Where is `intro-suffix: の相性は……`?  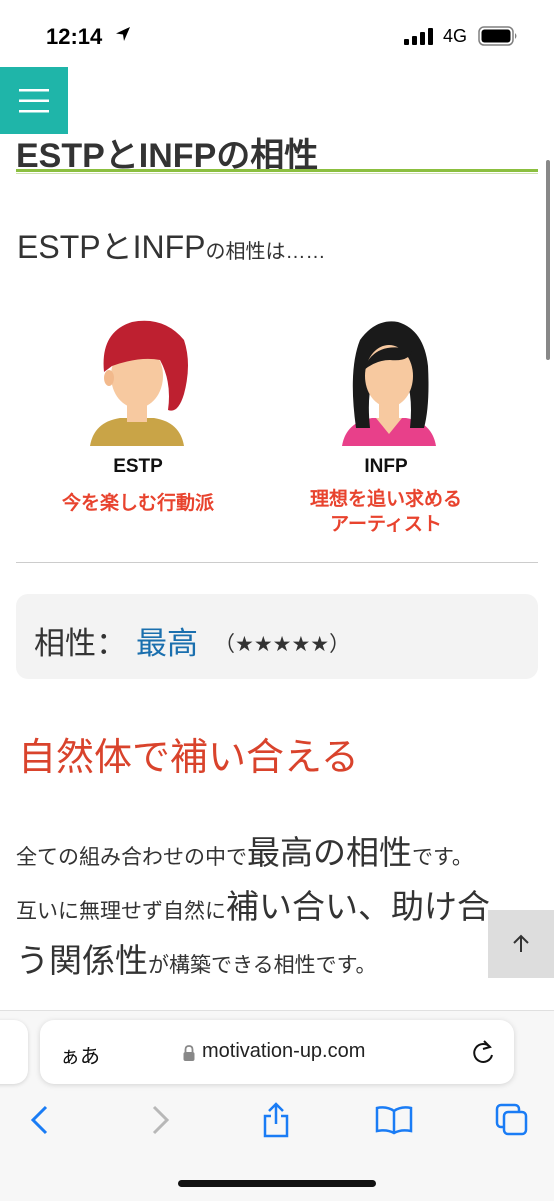 intro-suffix: の相性は…… is located at coordinates (265, 252).